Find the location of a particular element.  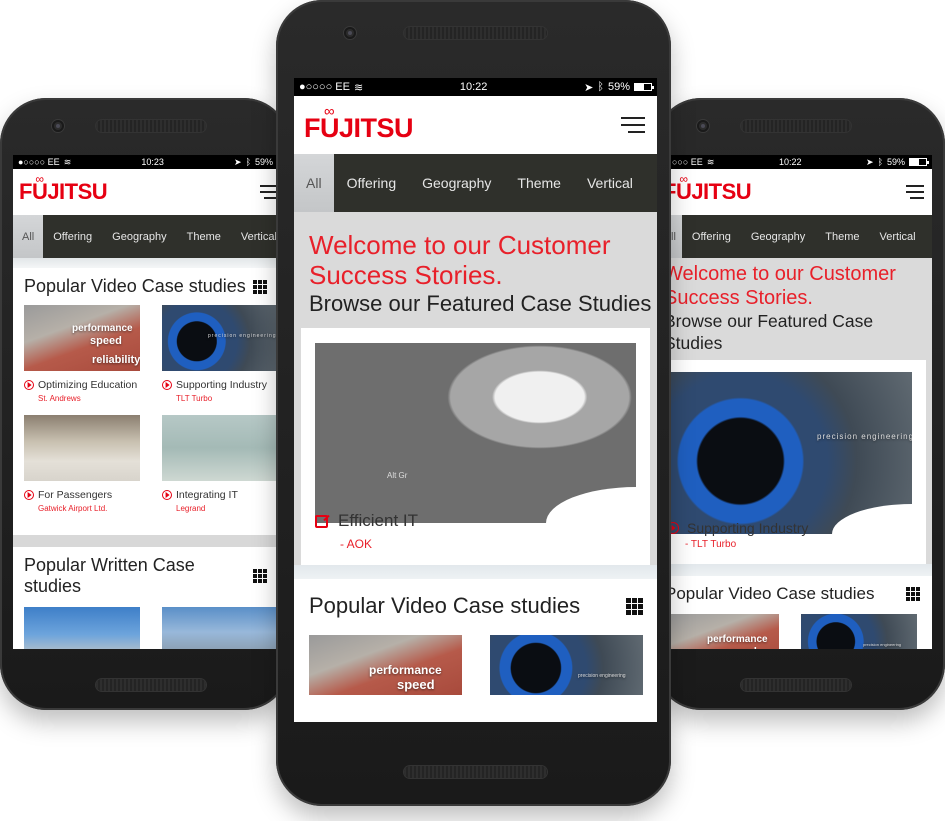

video-card: For Passengers Gatwick Airport Ltd. is located at coordinates (82, 464).